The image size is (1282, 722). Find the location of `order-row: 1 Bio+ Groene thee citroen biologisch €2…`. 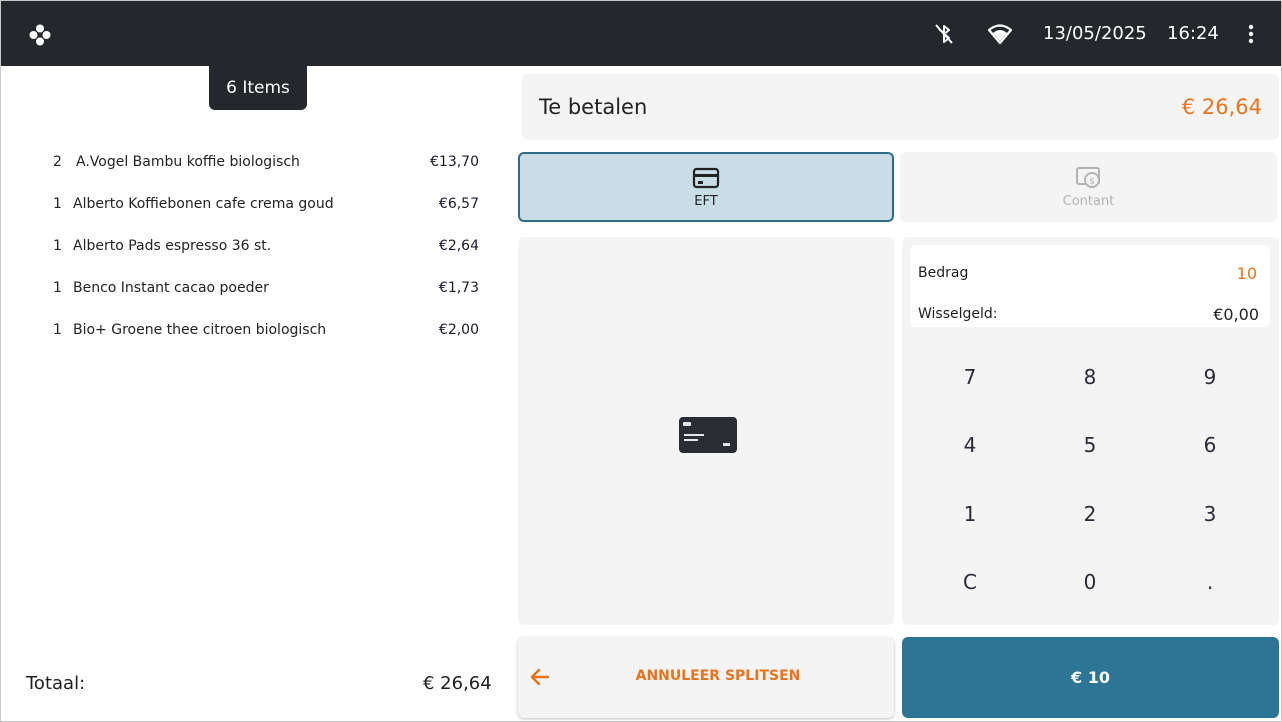

order-row: 1 Bio+ Groene thee citroen biologisch €2… is located at coordinates (266, 331).